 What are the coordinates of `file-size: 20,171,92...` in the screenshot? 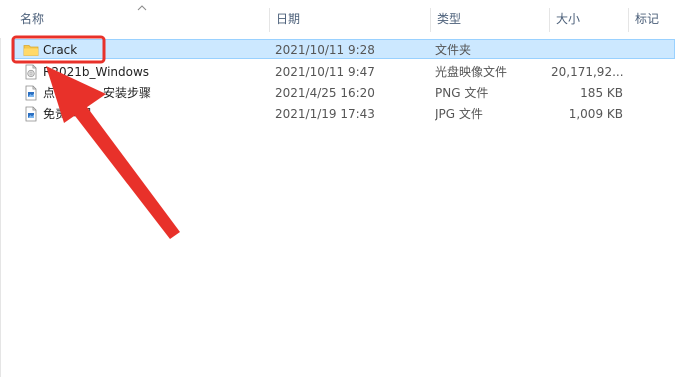 It's located at (587, 72).